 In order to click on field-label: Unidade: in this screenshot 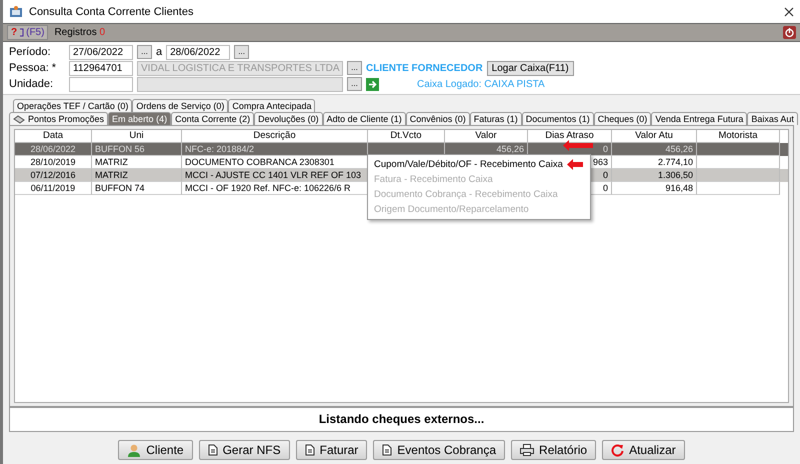, I will do `click(31, 84)`.